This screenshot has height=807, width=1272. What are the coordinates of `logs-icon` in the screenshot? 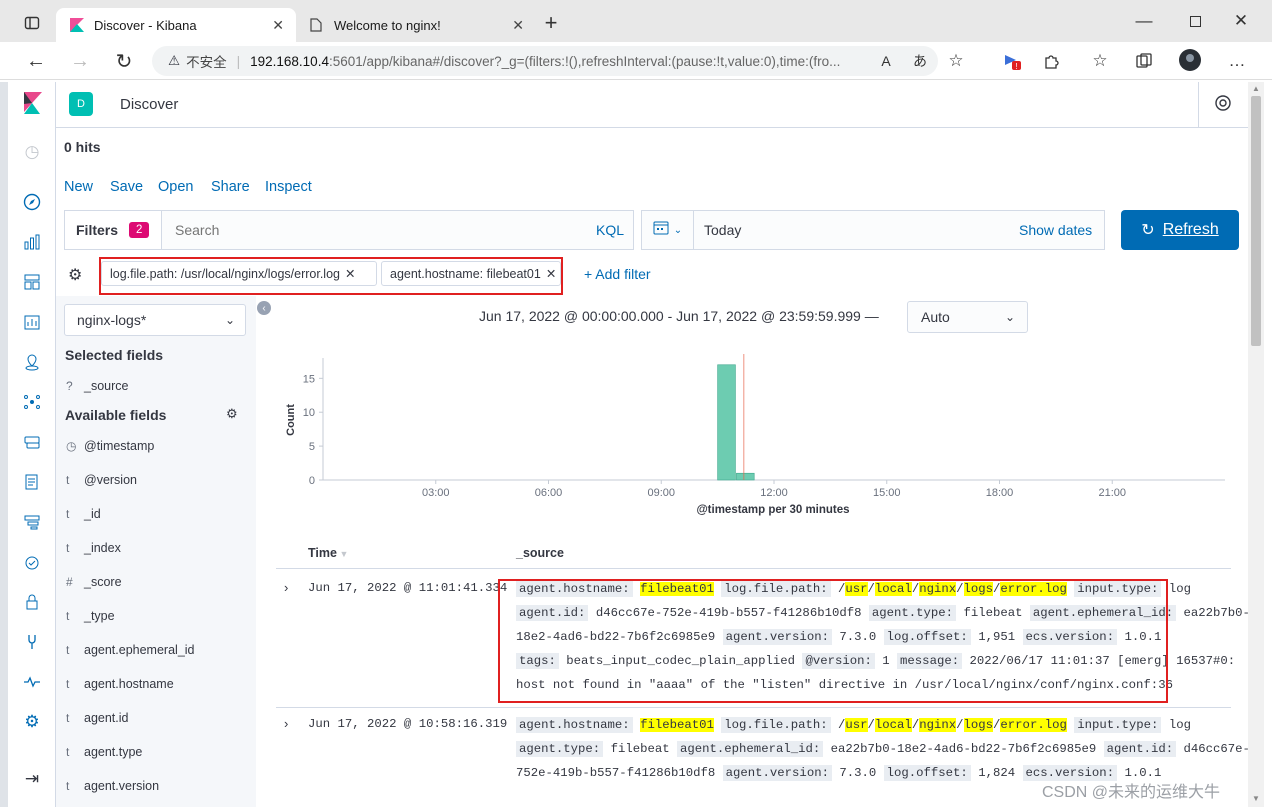 It's located at (32, 482).